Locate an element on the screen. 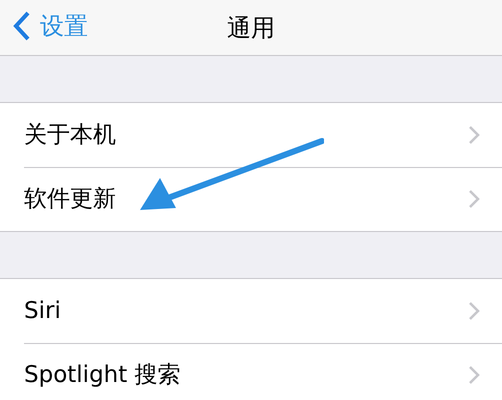 This screenshot has height=400, width=502. settings-row: Spotlight 搜索 is located at coordinates (251, 371).